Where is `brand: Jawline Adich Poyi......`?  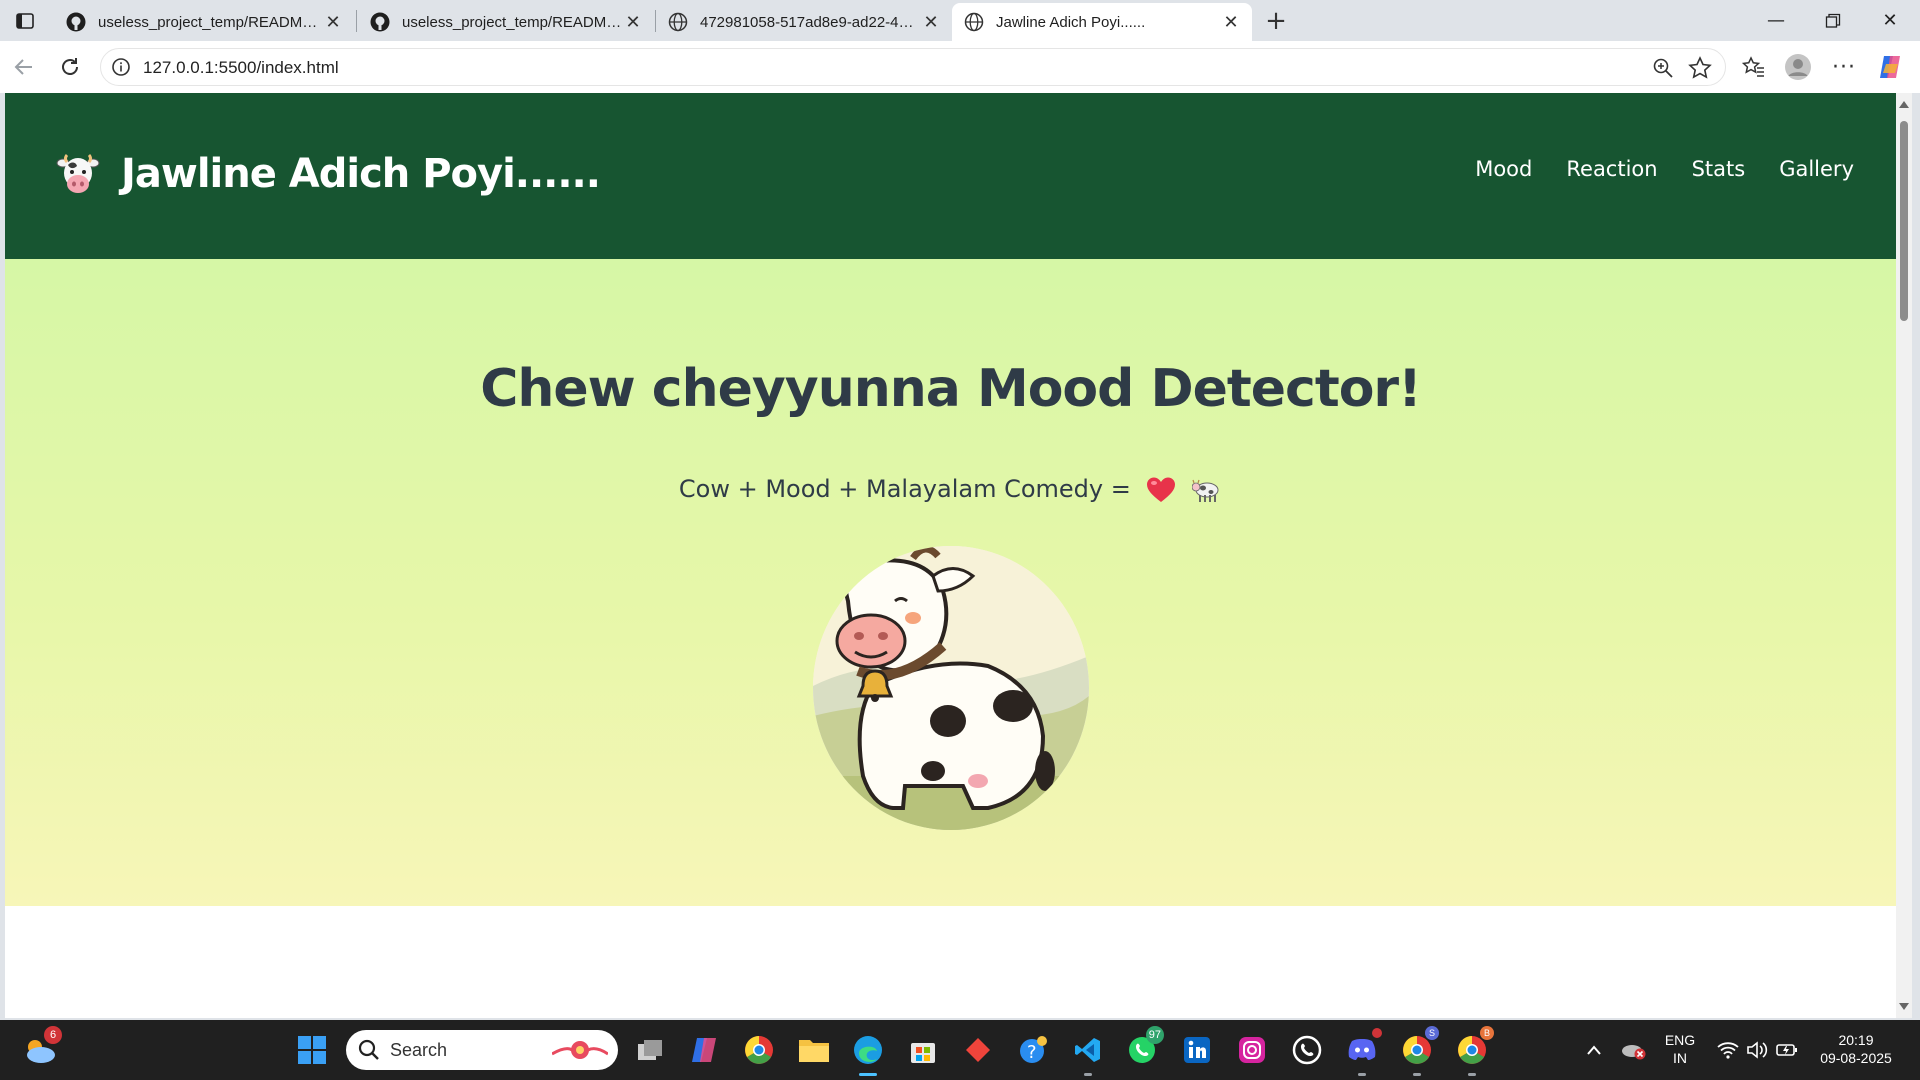
brand: Jawline Adich Poyi...... is located at coordinates (328, 174).